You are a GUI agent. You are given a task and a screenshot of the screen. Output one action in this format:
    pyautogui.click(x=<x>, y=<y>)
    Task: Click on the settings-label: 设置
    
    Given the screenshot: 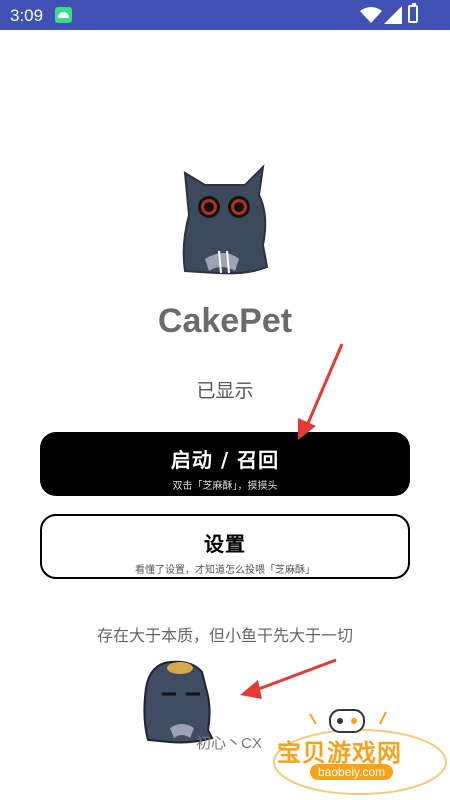 What is the action you would take?
    pyautogui.click(x=225, y=544)
    